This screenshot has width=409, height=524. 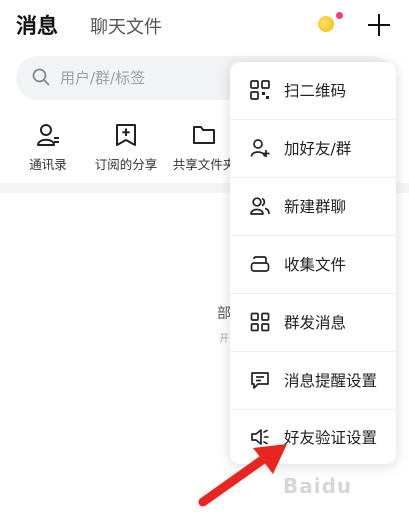 I want to click on add-friend-icon, so click(x=260, y=148).